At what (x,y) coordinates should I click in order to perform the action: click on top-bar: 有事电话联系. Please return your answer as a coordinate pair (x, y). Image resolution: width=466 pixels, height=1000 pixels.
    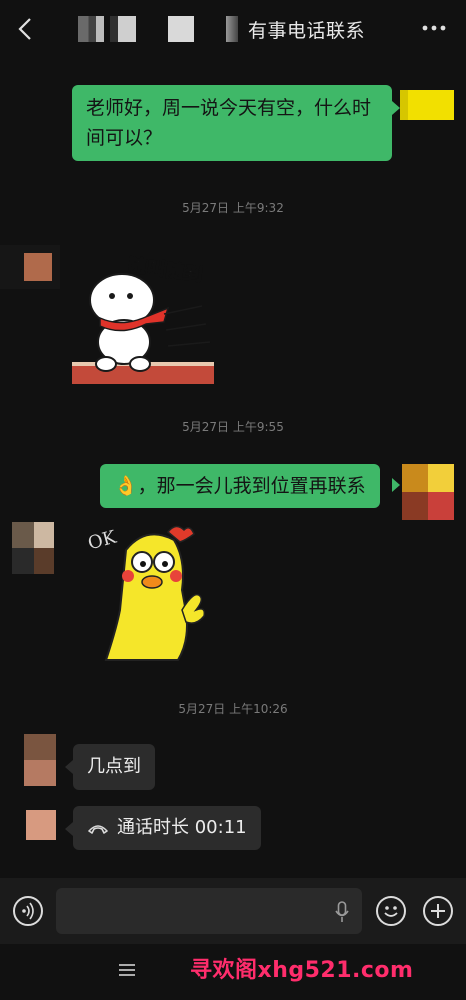
    Looking at the image, I should click on (233, 29).